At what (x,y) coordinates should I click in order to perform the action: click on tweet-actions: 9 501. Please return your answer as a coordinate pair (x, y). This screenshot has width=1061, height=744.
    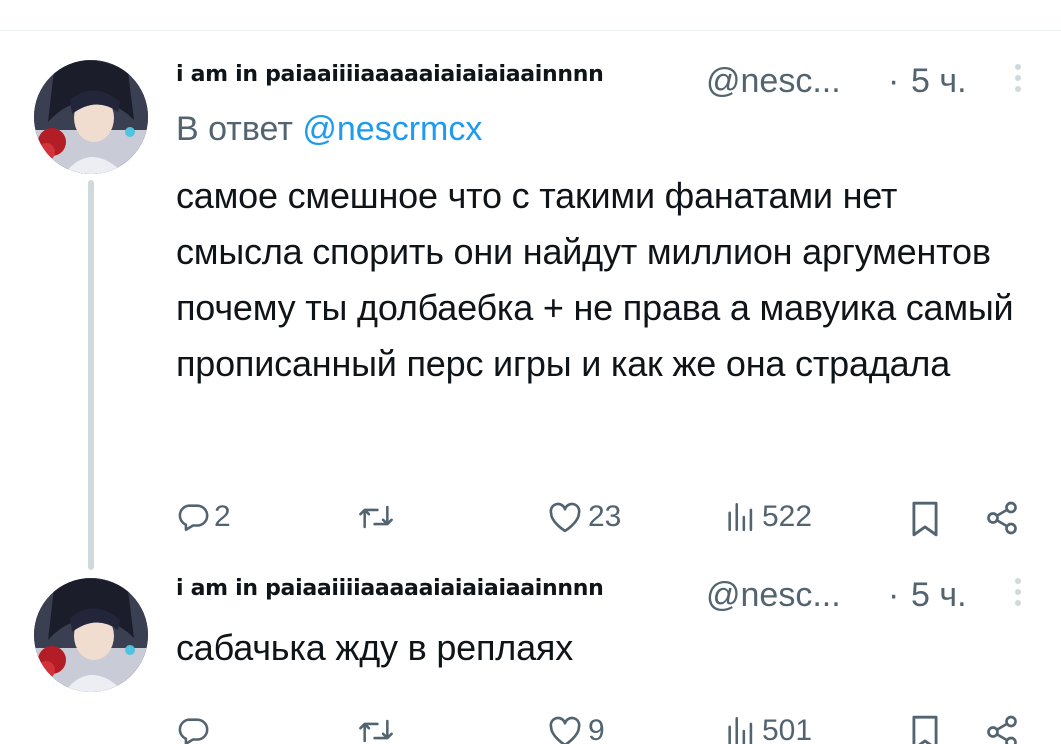
    Looking at the image, I should click on (603, 729).